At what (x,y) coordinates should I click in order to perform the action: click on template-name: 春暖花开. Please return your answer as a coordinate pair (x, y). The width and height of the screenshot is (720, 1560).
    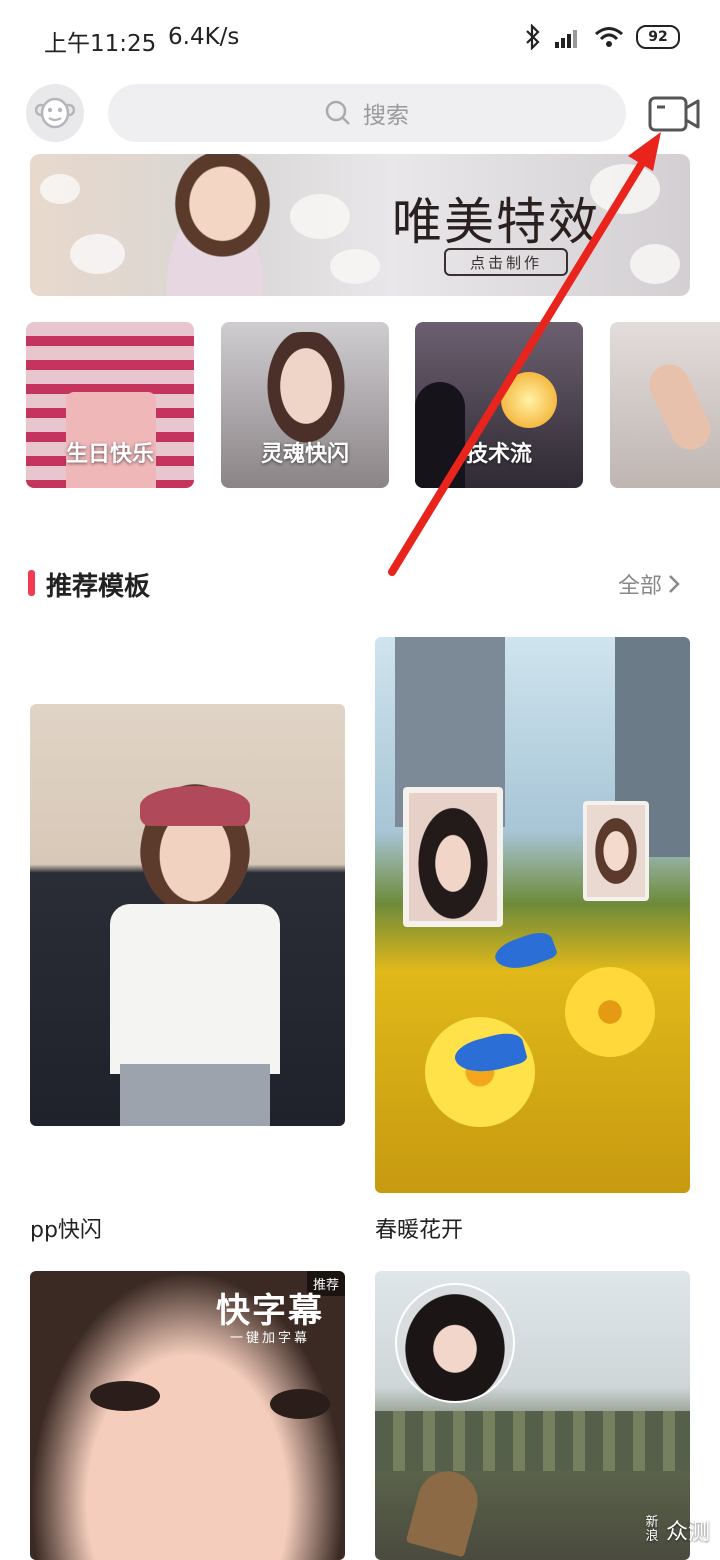
    Looking at the image, I should click on (419, 1230).